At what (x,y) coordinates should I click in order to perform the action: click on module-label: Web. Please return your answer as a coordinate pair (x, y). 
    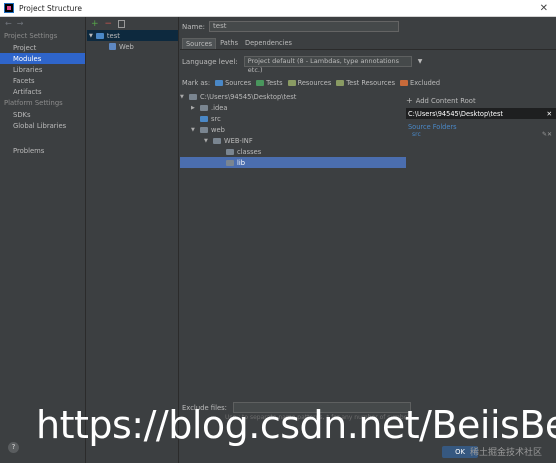
    Looking at the image, I should click on (126, 46).